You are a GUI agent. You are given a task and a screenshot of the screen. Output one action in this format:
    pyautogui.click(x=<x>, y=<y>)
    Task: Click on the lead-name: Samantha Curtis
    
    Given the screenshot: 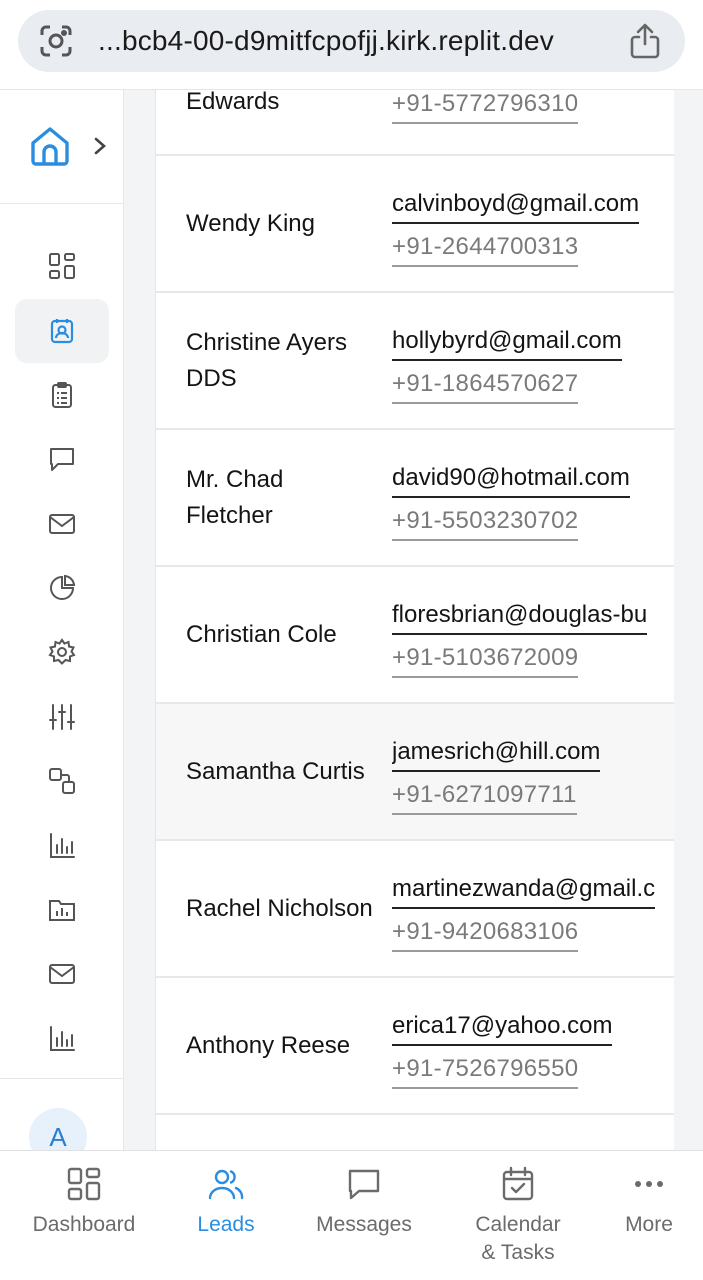 What is the action you would take?
    pyautogui.click(x=275, y=771)
    